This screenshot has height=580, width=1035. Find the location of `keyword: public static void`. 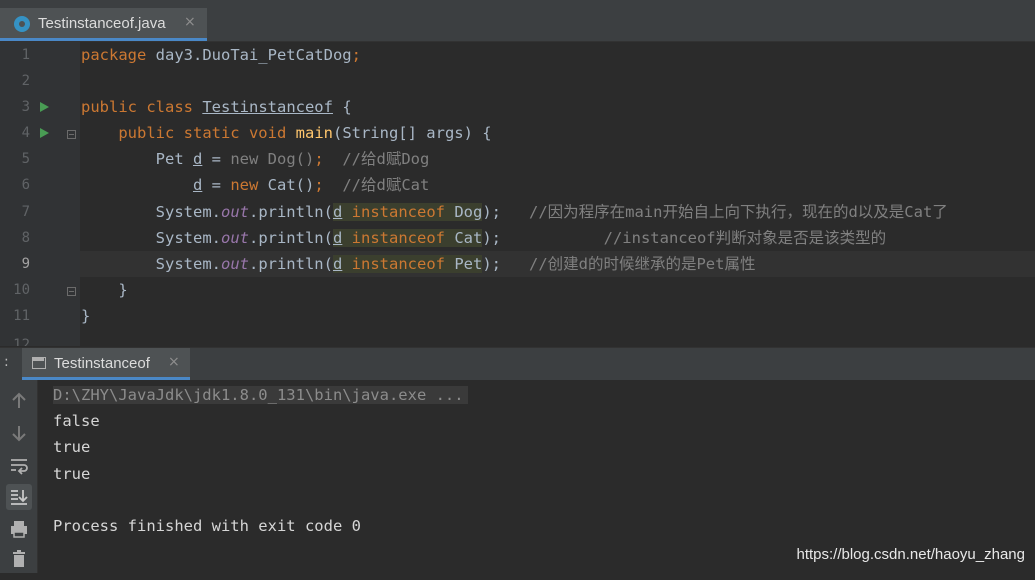

keyword: public static void is located at coordinates (202, 133).